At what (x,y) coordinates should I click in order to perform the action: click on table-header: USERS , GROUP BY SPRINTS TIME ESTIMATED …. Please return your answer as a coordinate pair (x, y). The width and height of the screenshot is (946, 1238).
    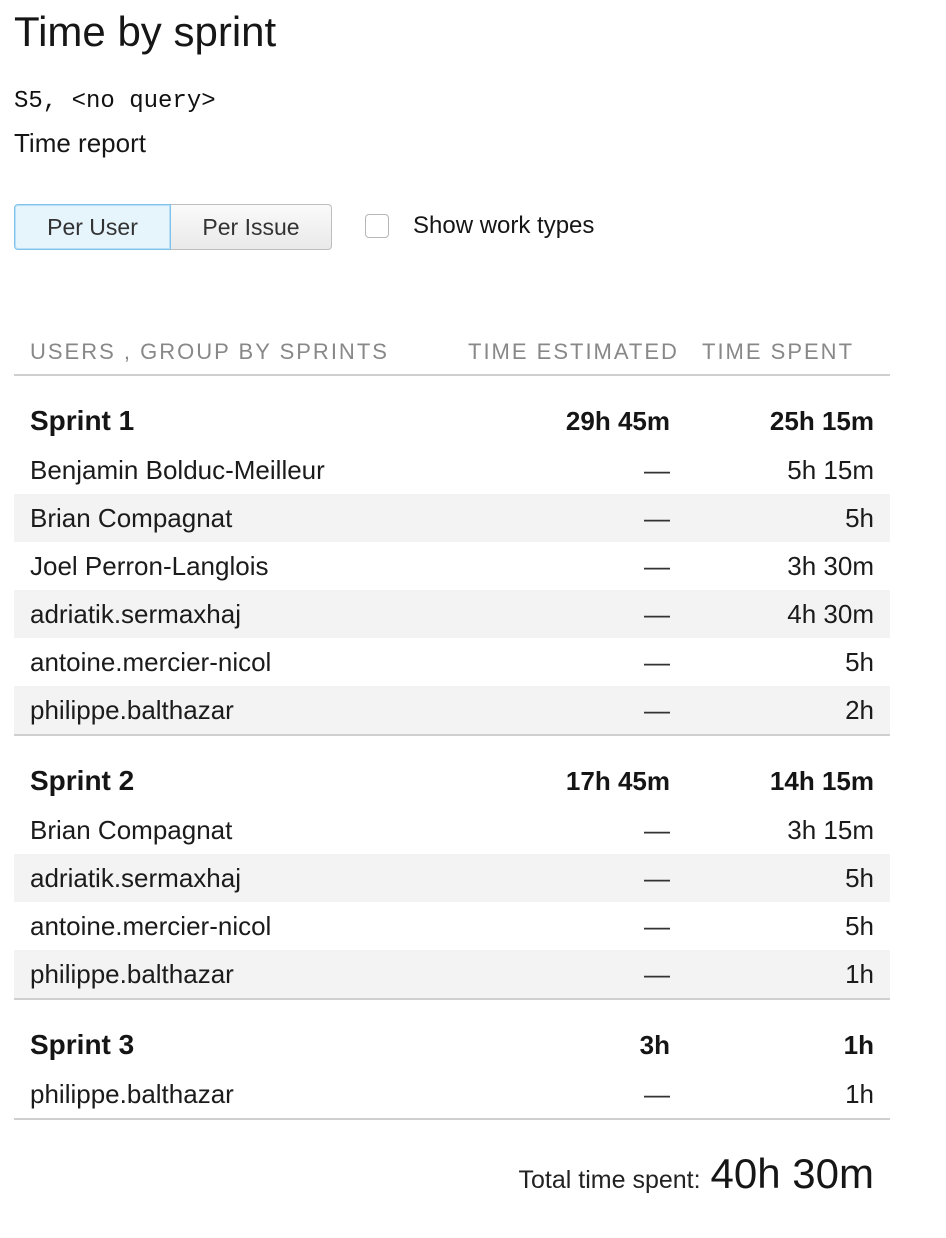
    Looking at the image, I should click on (452, 353).